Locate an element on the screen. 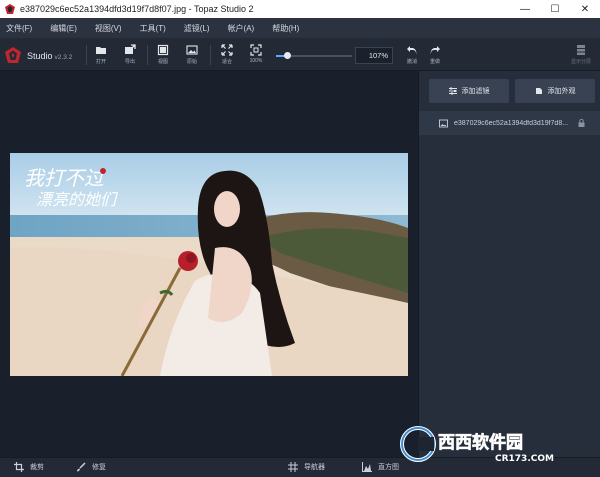  menu-filters: 滤镜(L) is located at coordinates (197, 28).